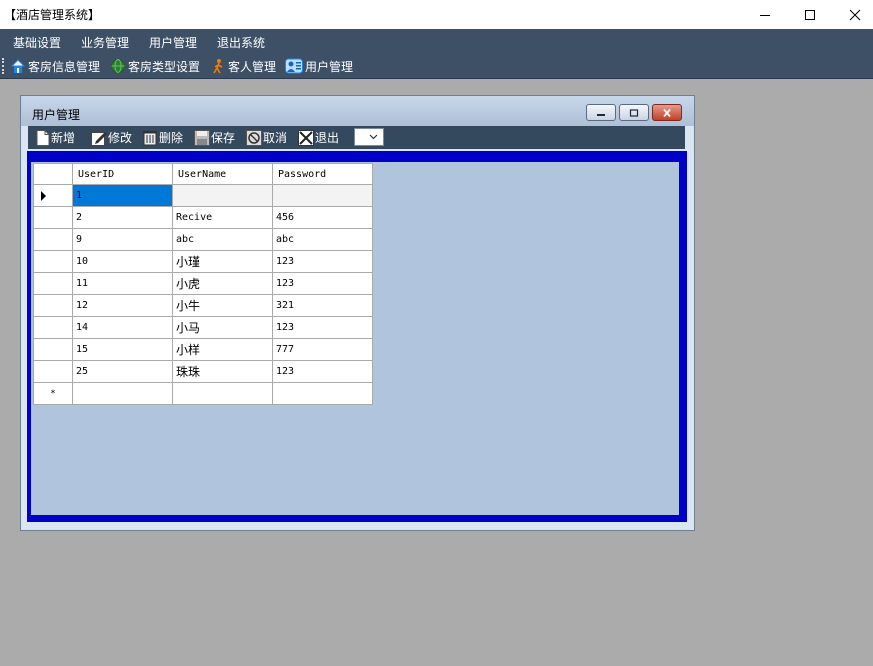 The image size is (873, 666). What do you see at coordinates (357, 111) in the screenshot?
I see `child-title-bar: 用户管理` at bounding box center [357, 111].